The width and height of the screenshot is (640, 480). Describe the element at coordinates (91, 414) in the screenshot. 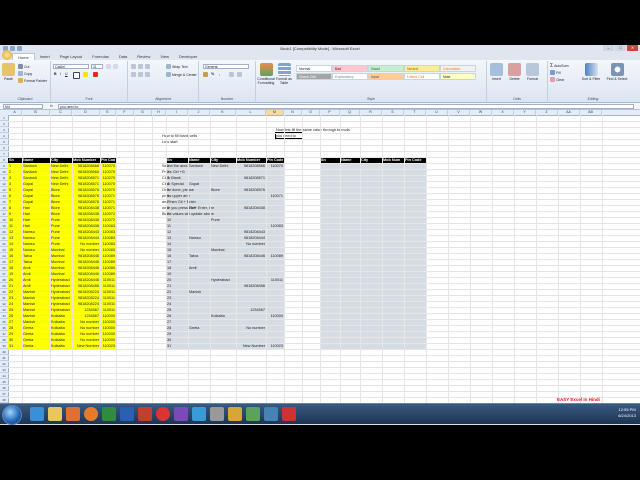

I see `firefox-icon` at that location.